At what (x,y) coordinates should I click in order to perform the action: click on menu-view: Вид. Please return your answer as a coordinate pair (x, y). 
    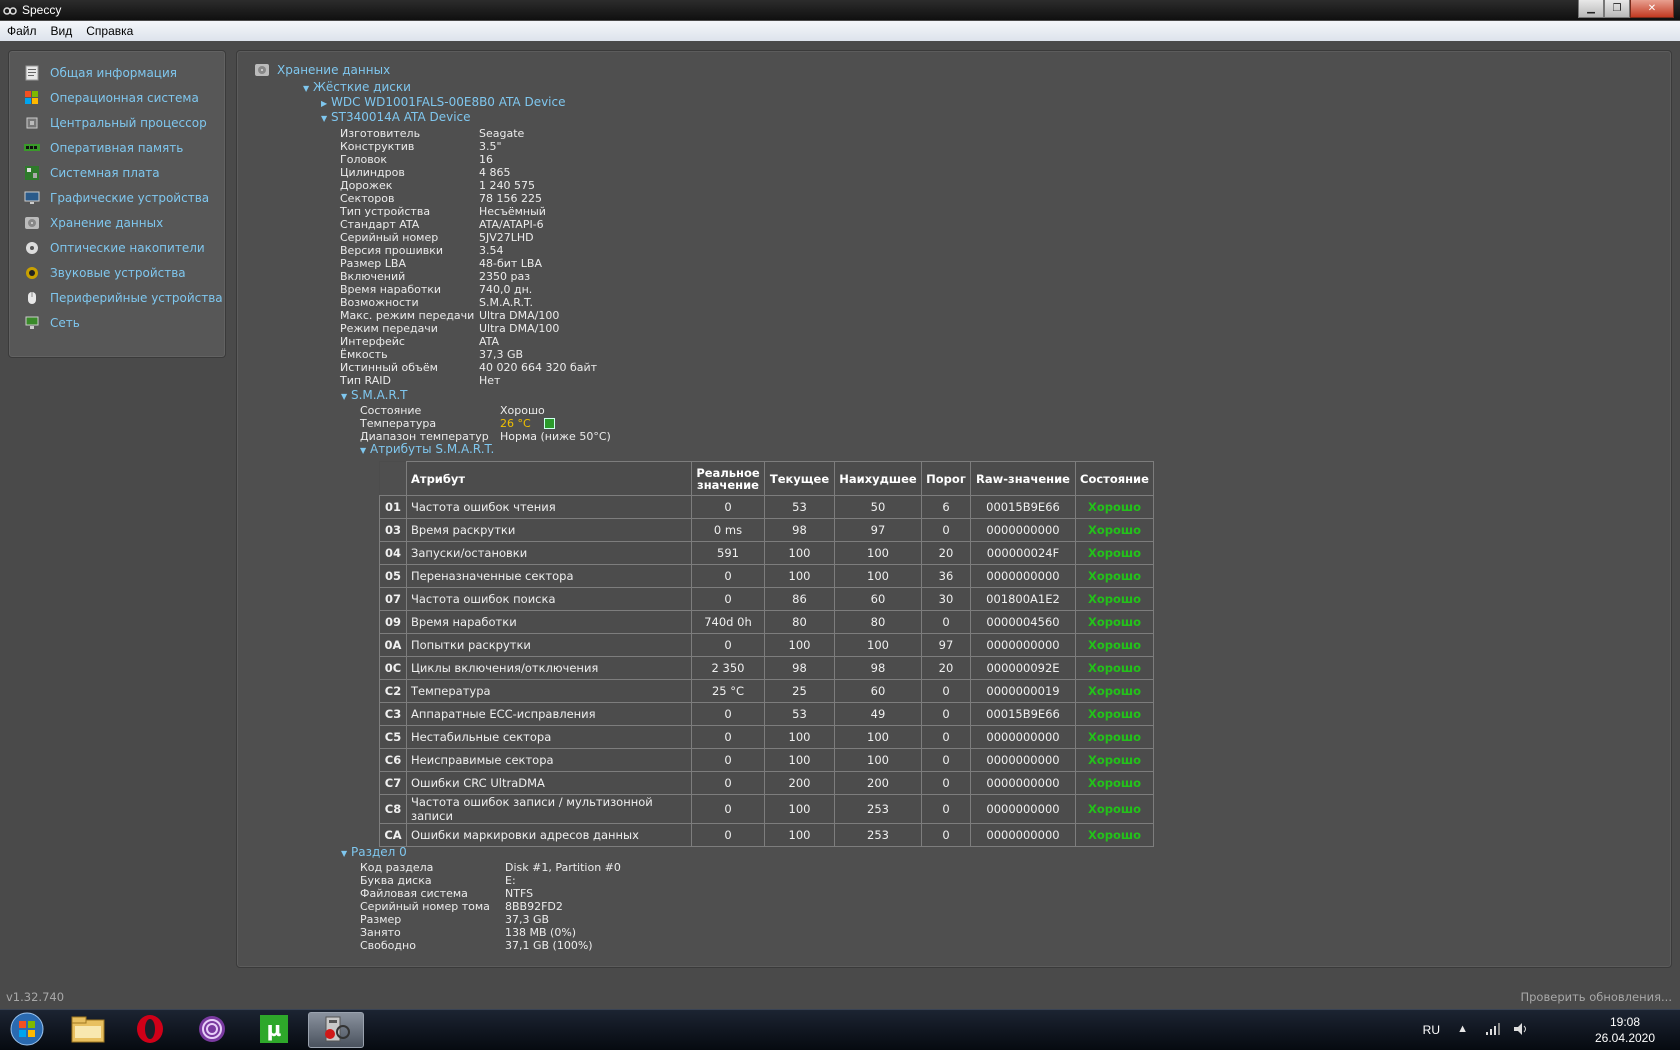
    Looking at the image, I should click on (62, 31).